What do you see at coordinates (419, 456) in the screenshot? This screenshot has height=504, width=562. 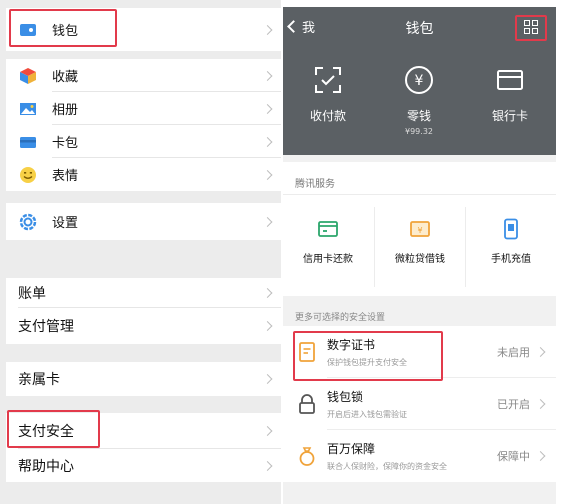 I see `security-item-million-protection: 百万保障 联合人保财险，保障你的资金安全 保障中` at bounding box center [419, 456].